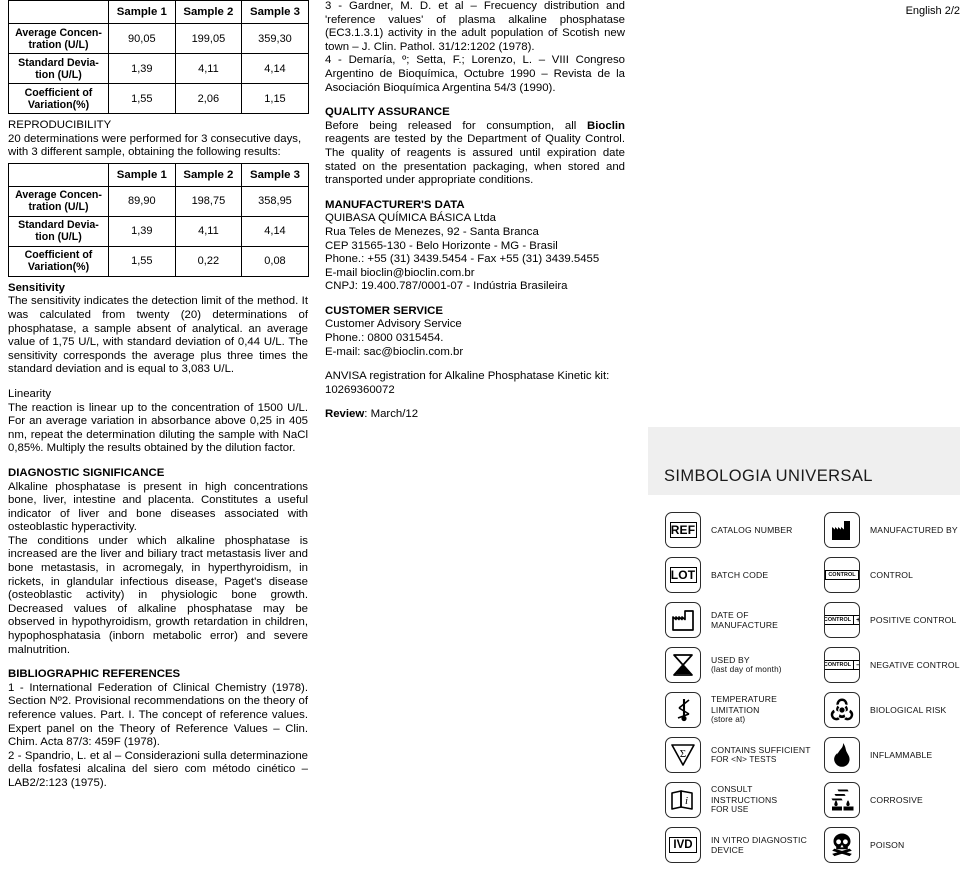  What do you see at coordinates (752, 529) in the screenshot?
I see `symbol-label-text: CATALOG NUMBER` at bounding box center [752, 529].